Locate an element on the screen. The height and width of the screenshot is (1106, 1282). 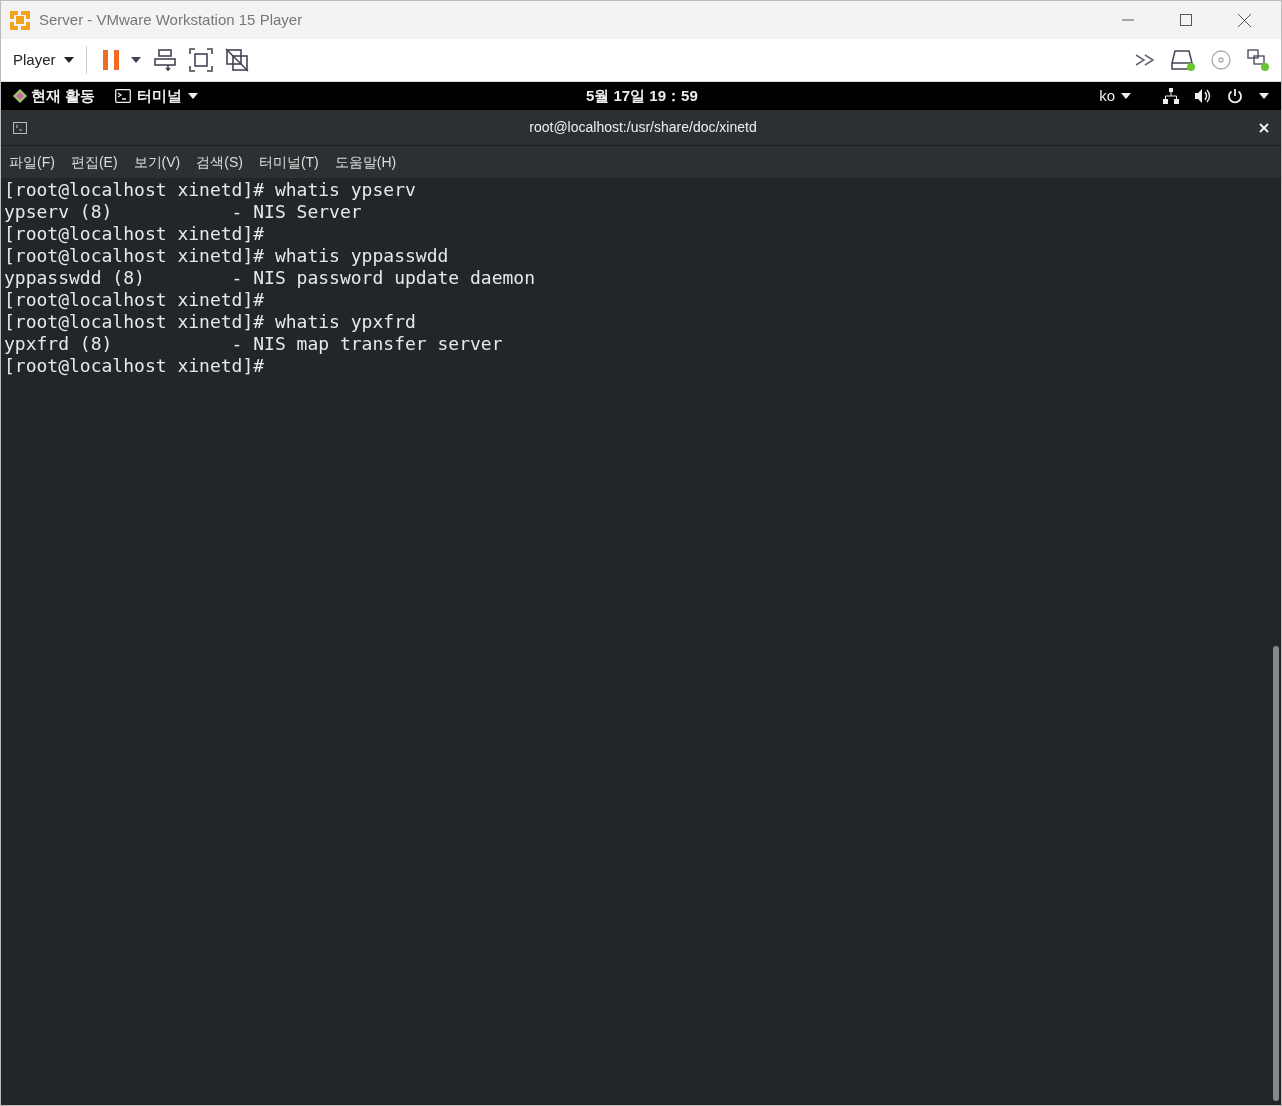
send-keys-icon is located at coordinates (164, 60).